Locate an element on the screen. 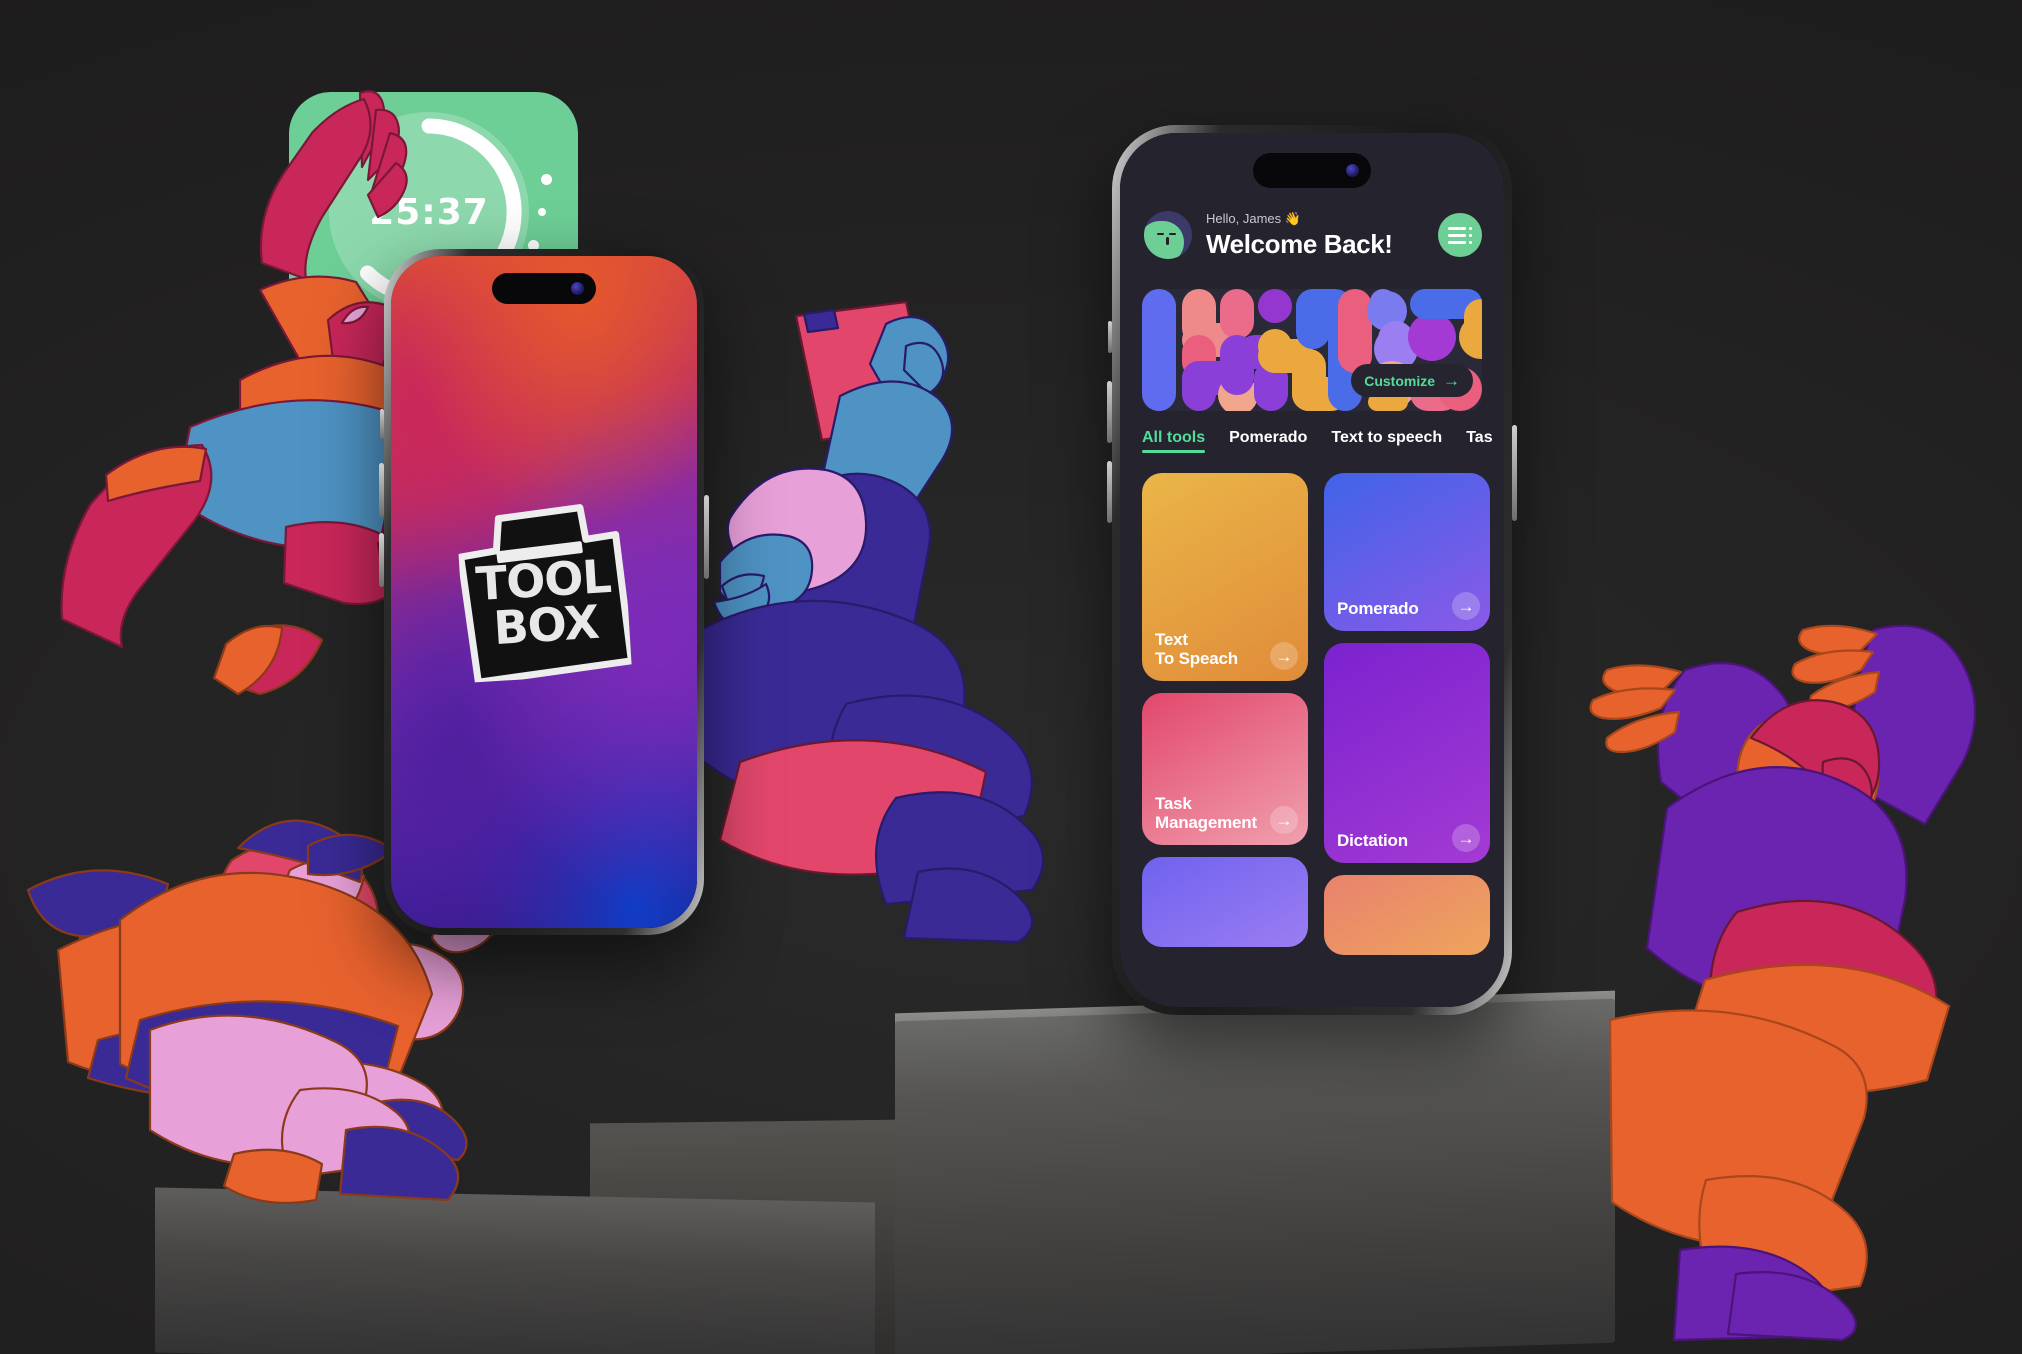 The width and height of the screenshot is (2022, 1354). avatar-eye-right is located at coordinates (1172, 234).